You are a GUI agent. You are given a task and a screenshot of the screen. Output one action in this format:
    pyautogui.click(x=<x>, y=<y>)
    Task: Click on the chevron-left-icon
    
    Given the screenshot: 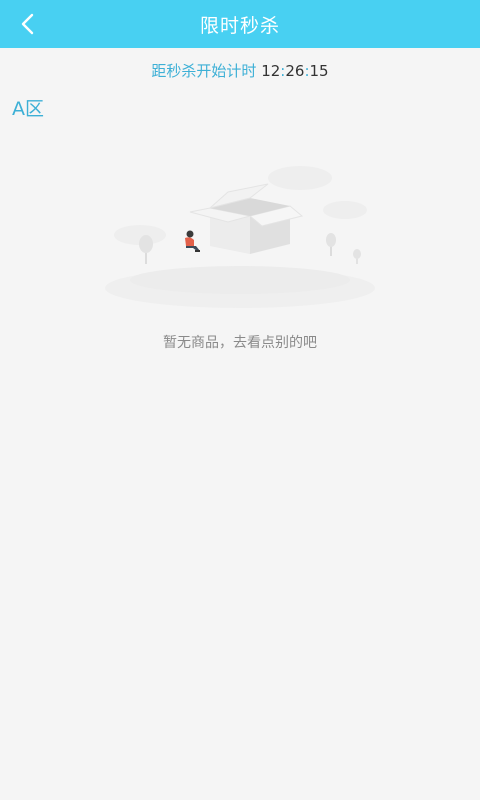 What is the action you would take?
    pyautogui.click(x=27, y=24)
    